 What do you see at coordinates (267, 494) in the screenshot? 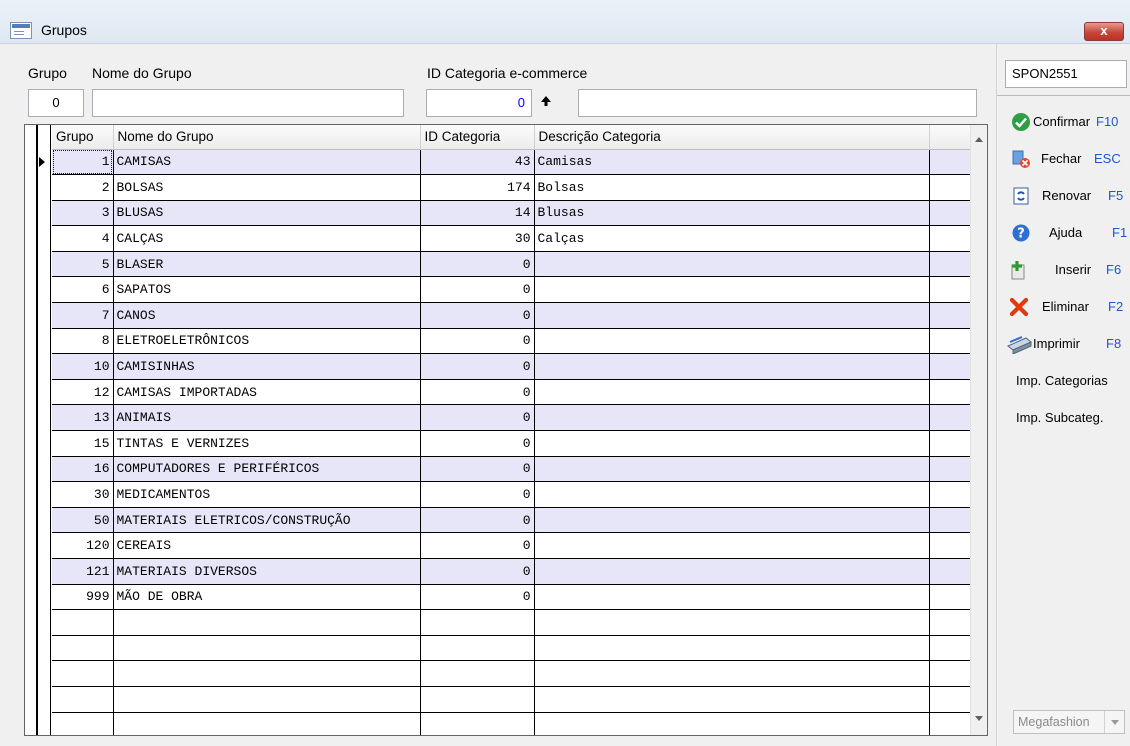
I see `cell-group-name: MEDICAMENTOS` at bounding box center [267, 494].